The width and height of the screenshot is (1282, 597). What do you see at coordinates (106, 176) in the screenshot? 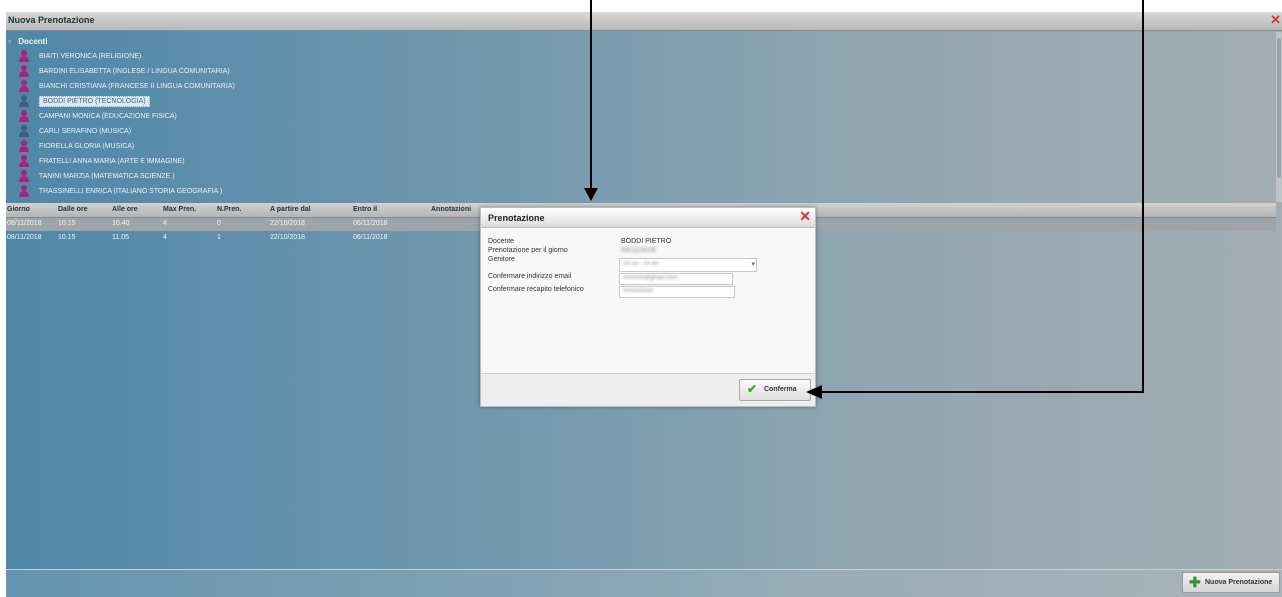
I see `tree-item-label: TANINI MARZIA (MATEMATICA SCIENZE )` at bounding box center [106, 176].